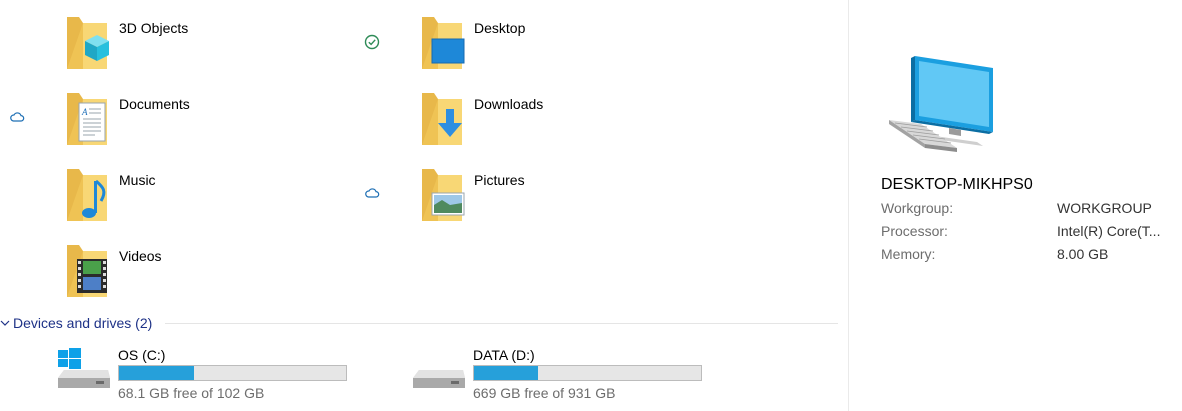  I want to click on pictures-folder-icon, so click(441, 195).